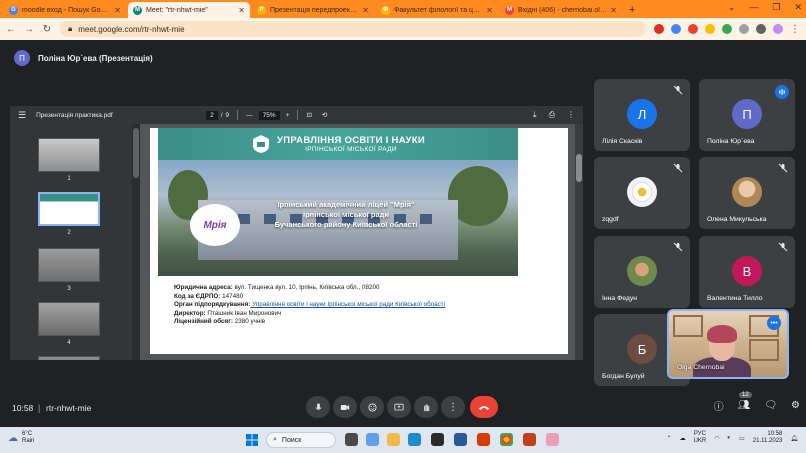  Describe the element at coordinates (65, 10) in the screenshot. I see `browser-tab-1: G moodle вход - Пошук Google ✕` at that location.